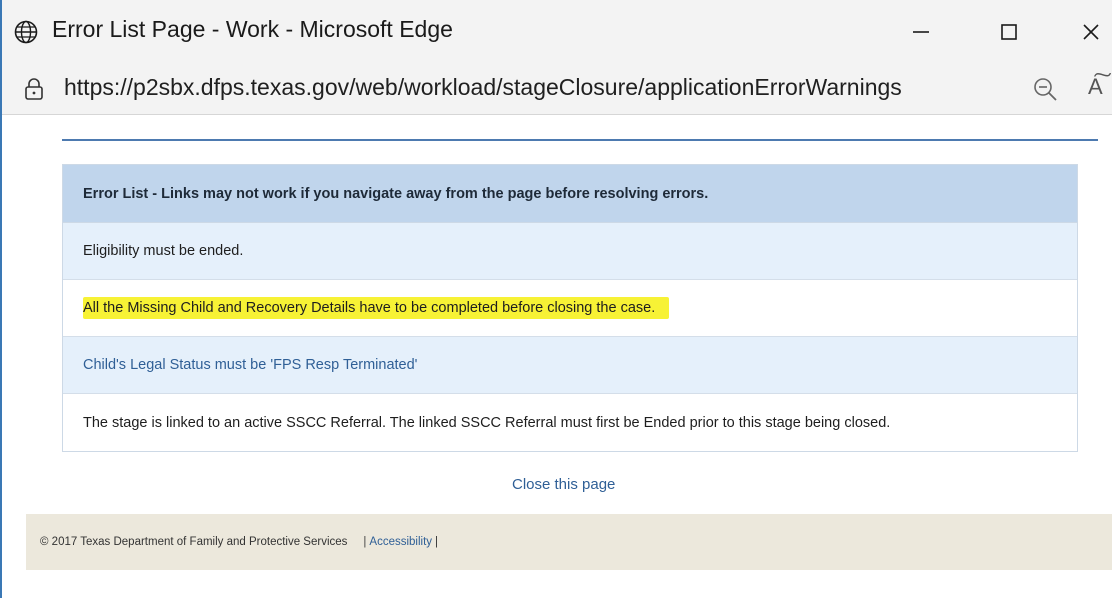 The width and height of the screenshot is (1112, 598). I want to click on lock-icon, so click(34, 89).